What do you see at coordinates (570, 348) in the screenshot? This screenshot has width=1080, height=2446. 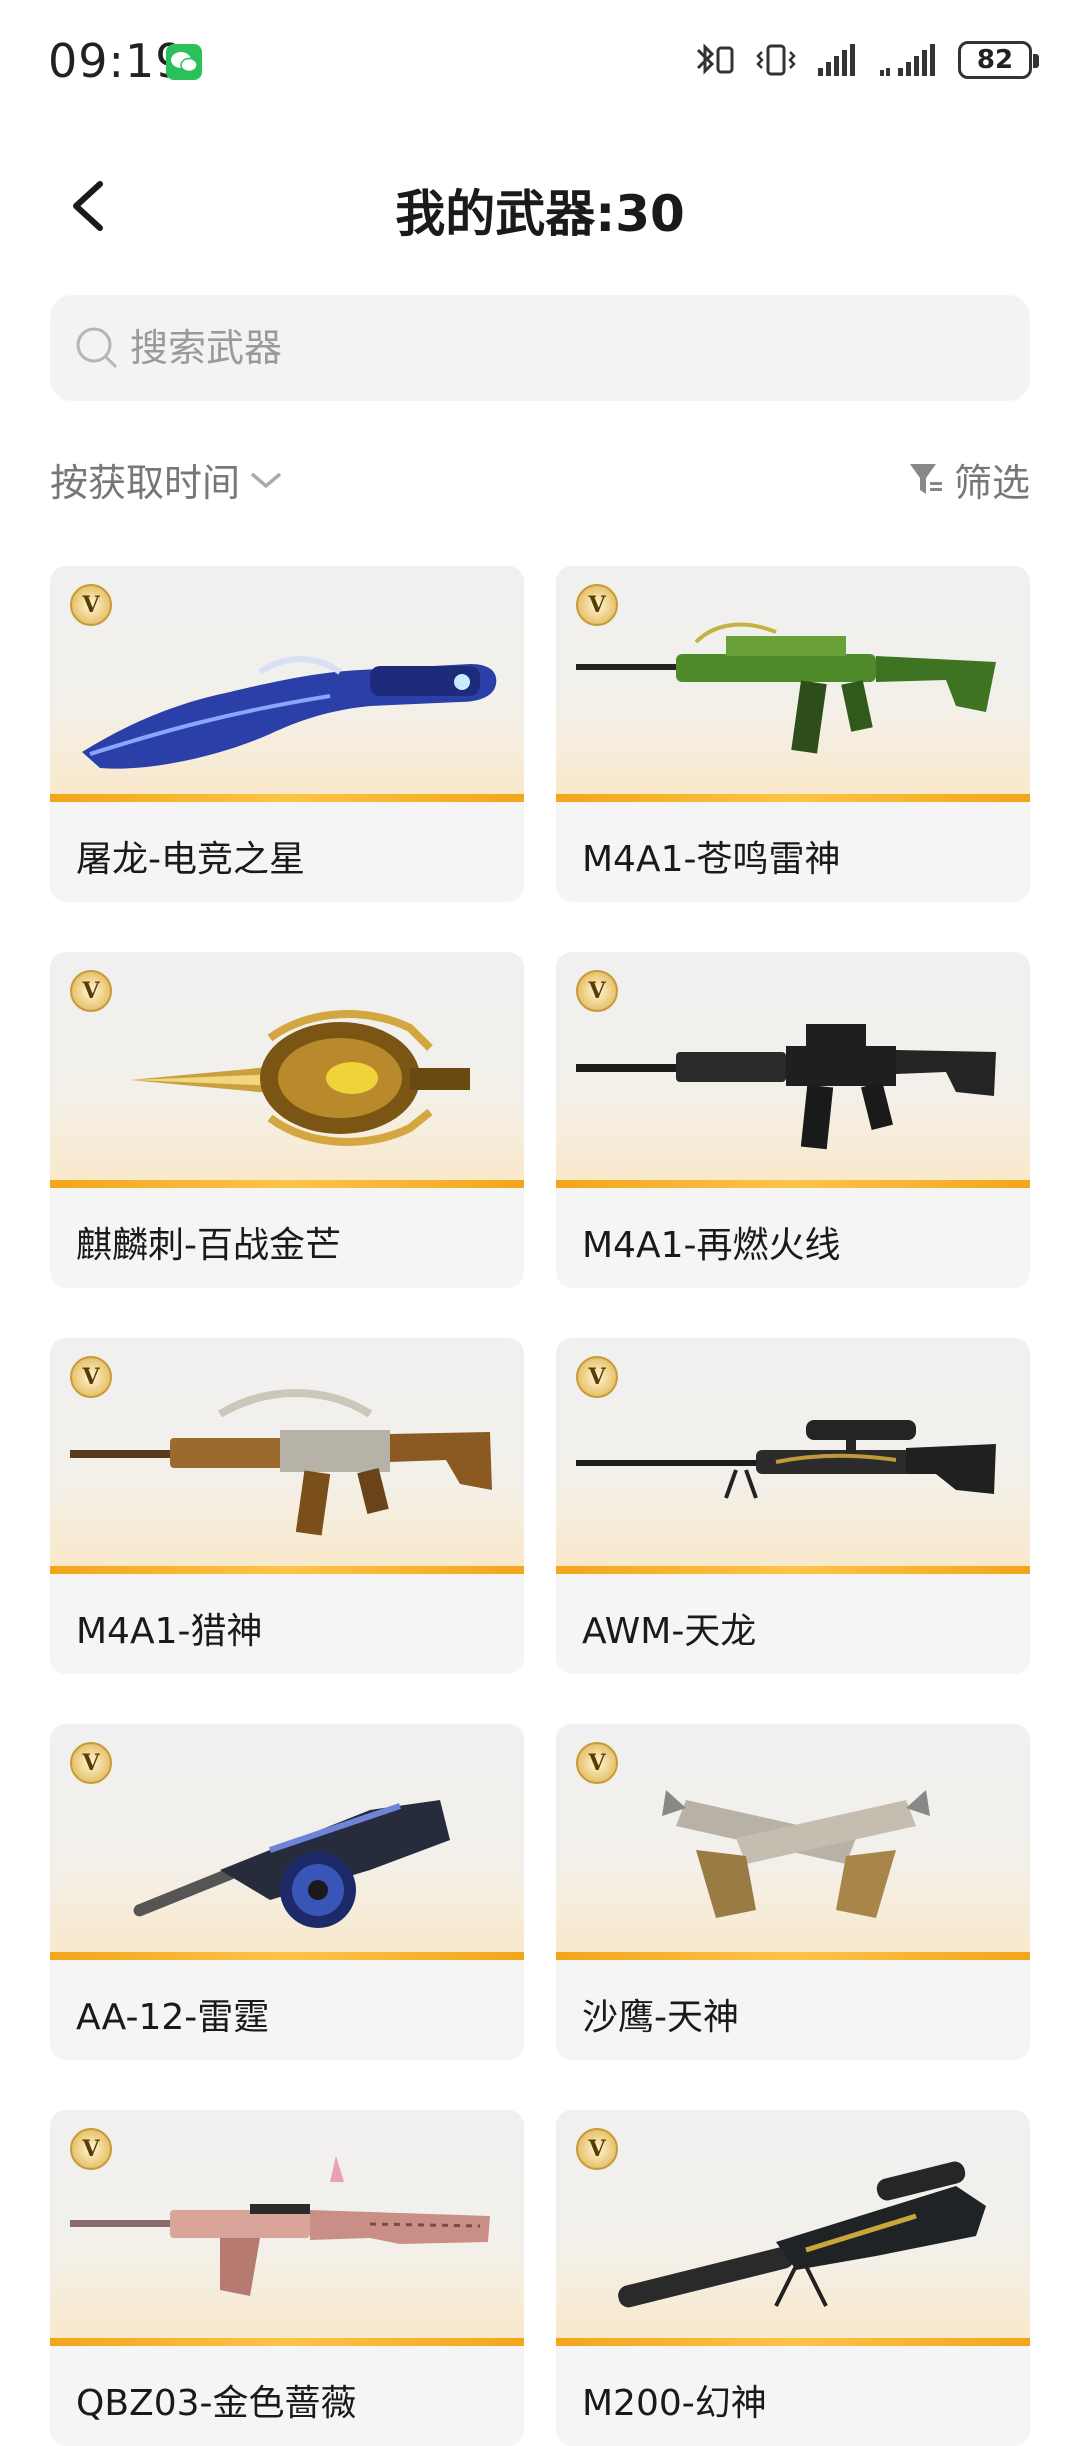 I see `search-input` at bounding box center [570, 348].